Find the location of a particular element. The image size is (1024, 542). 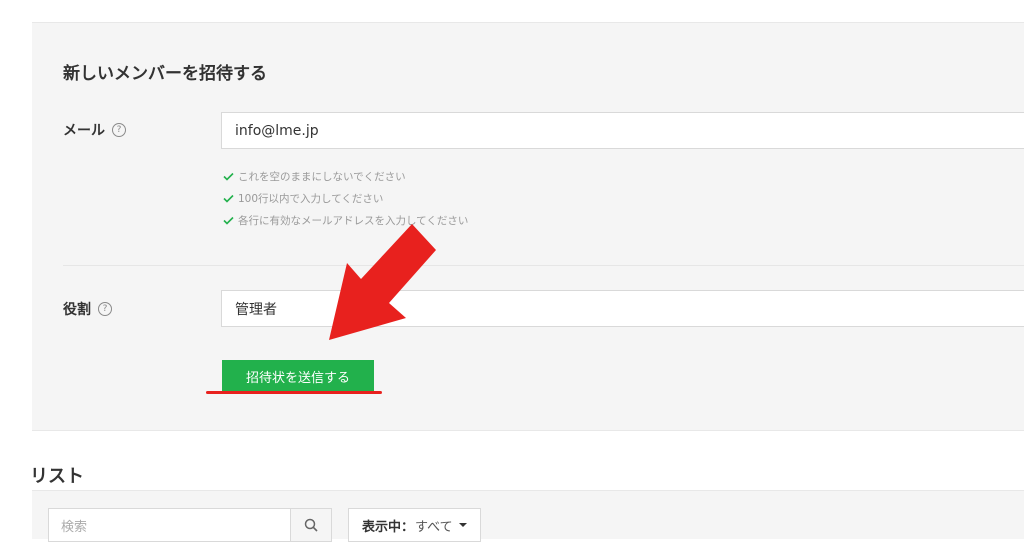

search-button is located at coordinates (311, 525).